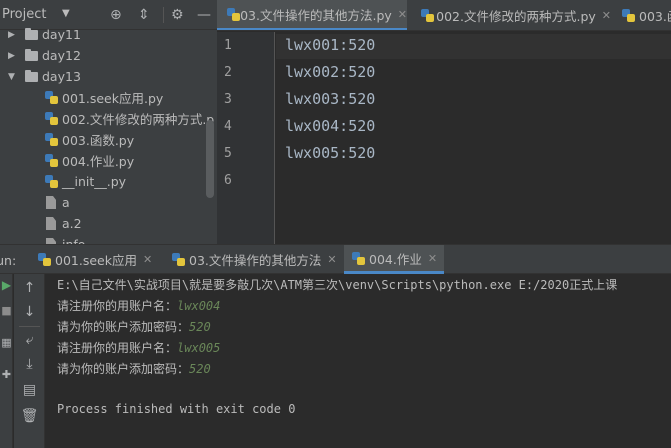  What do you see at coordinates (144, 15) in the screenshot?
I see `collapse-all-icon: ⇕` at bounding box center [144, 15].